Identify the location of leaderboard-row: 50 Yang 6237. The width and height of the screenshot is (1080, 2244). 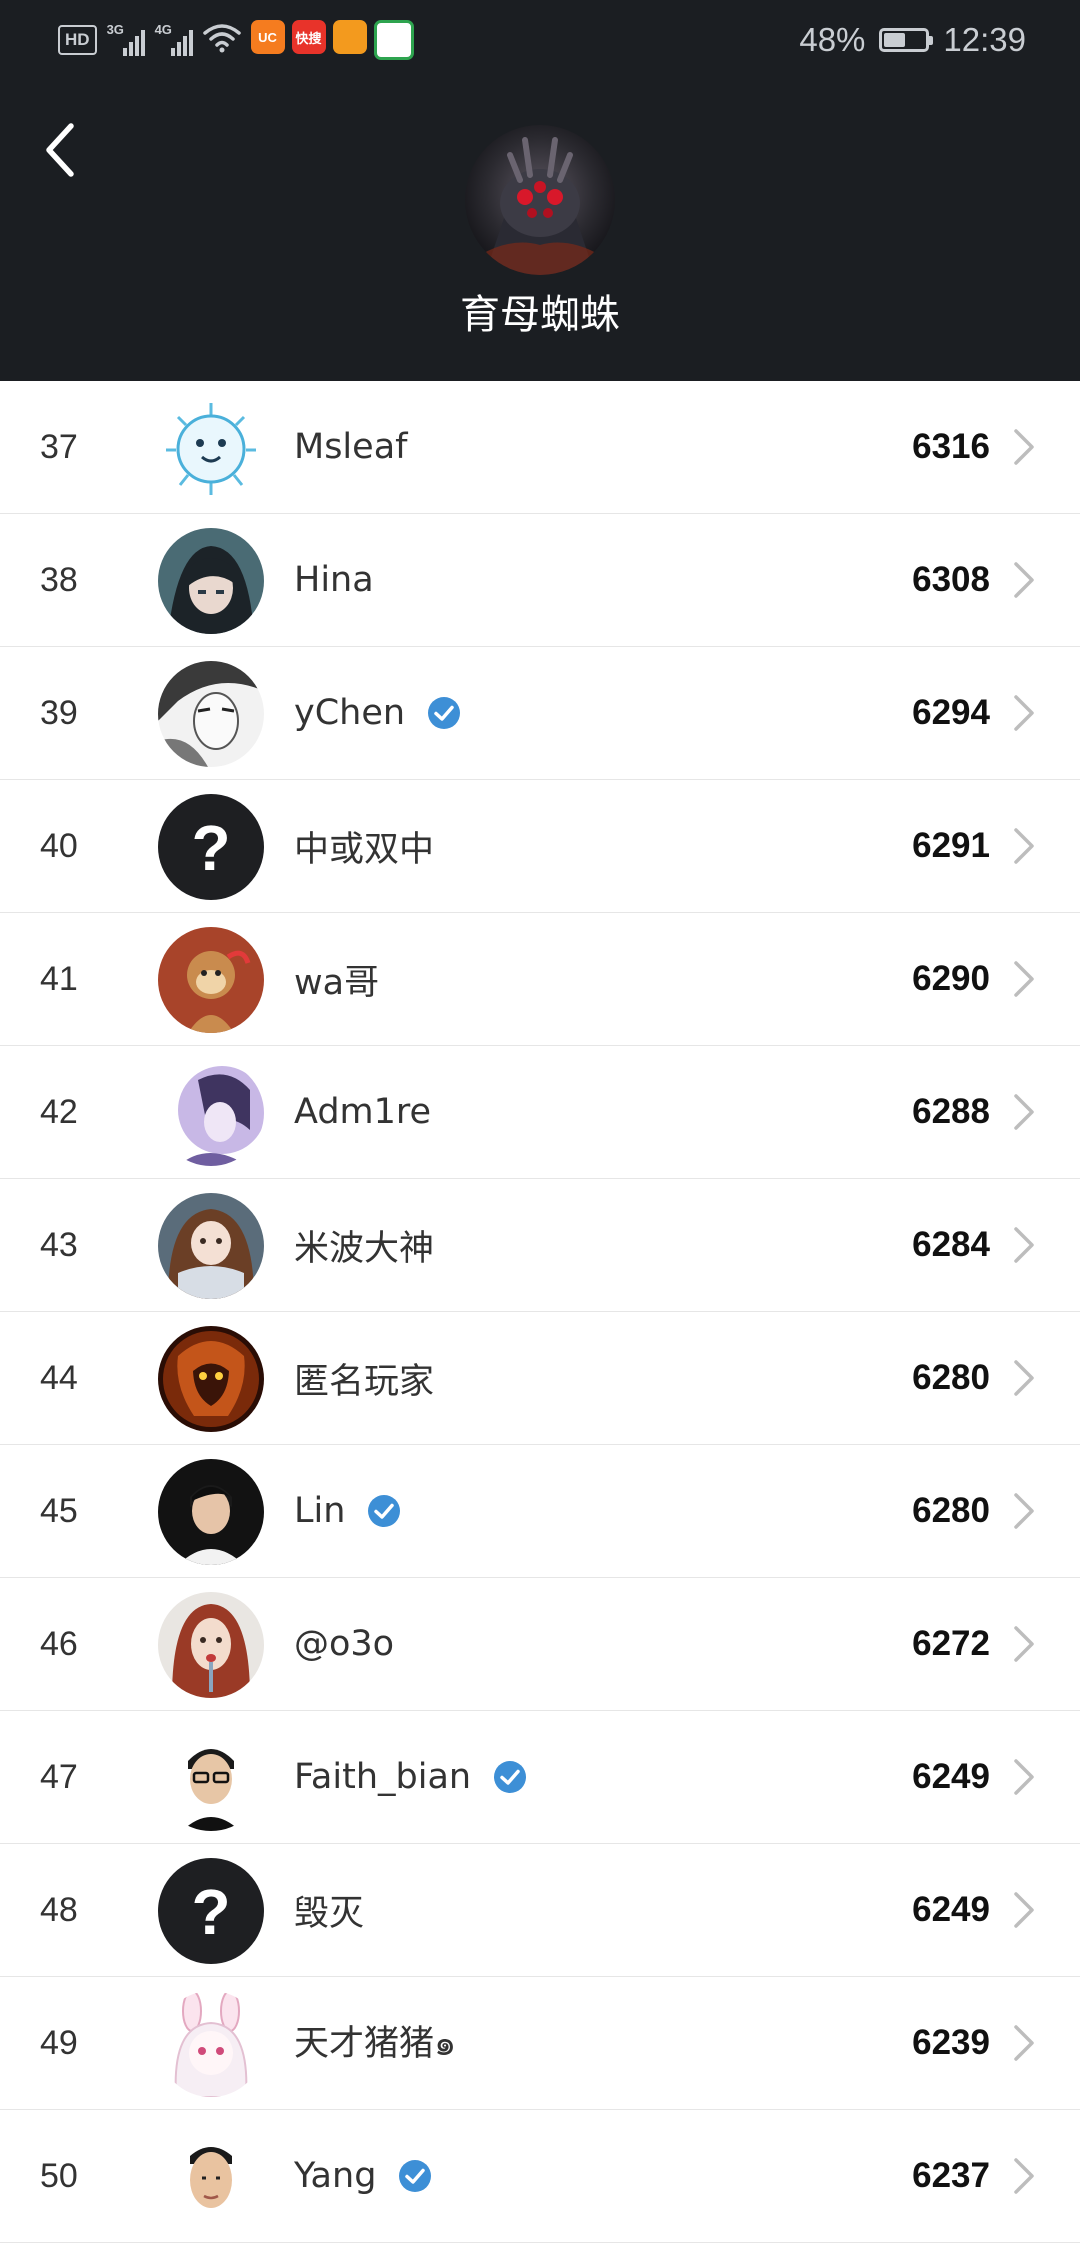
(540, 2176).